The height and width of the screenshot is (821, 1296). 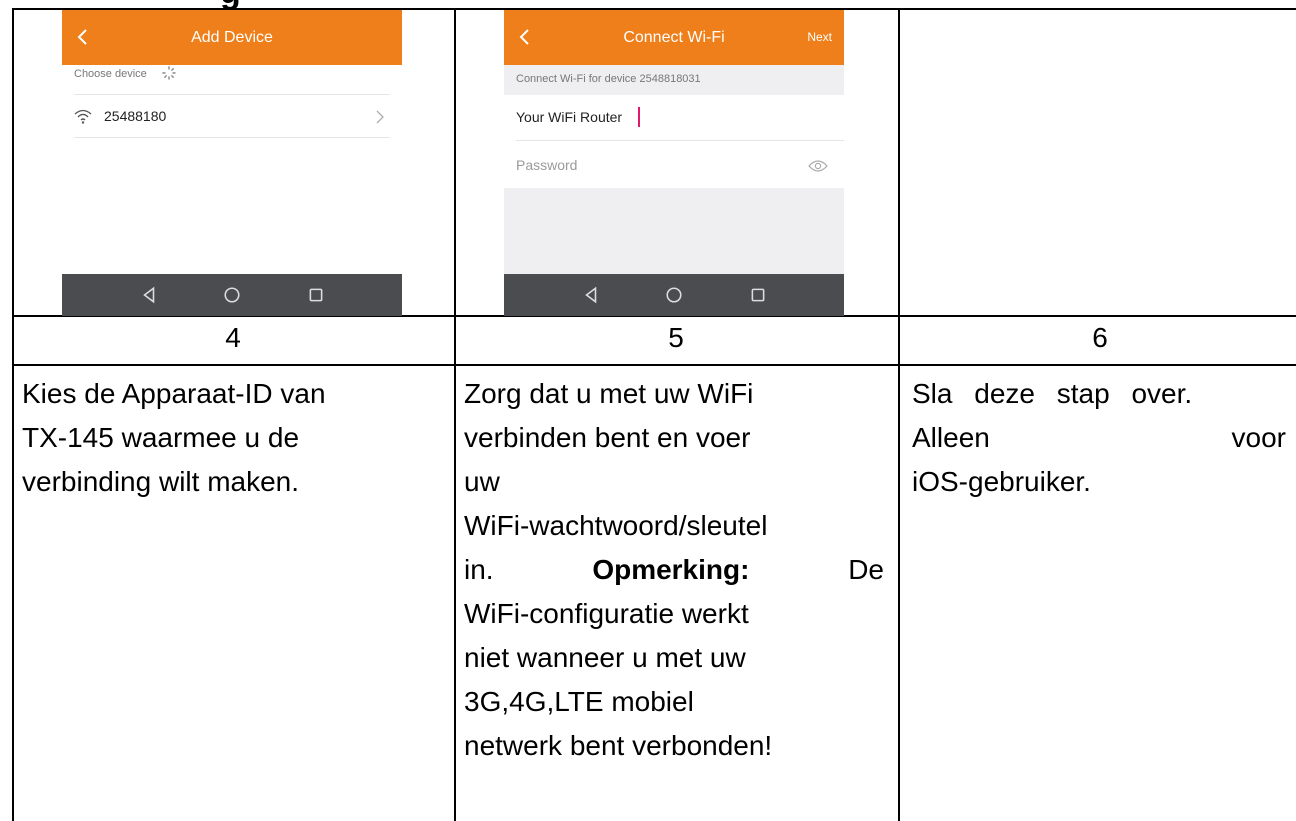 I want to click on connect-info-bar: Connect Wi-Fi for device 2548818031, so click(x=674, y=80).